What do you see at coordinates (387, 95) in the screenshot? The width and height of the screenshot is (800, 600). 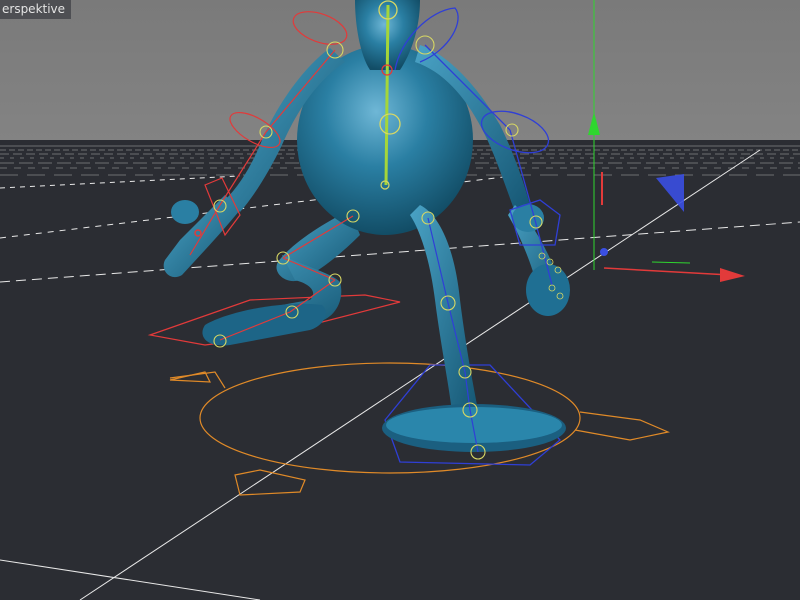 I see `spine-bone` at bounding box center [387, 95].